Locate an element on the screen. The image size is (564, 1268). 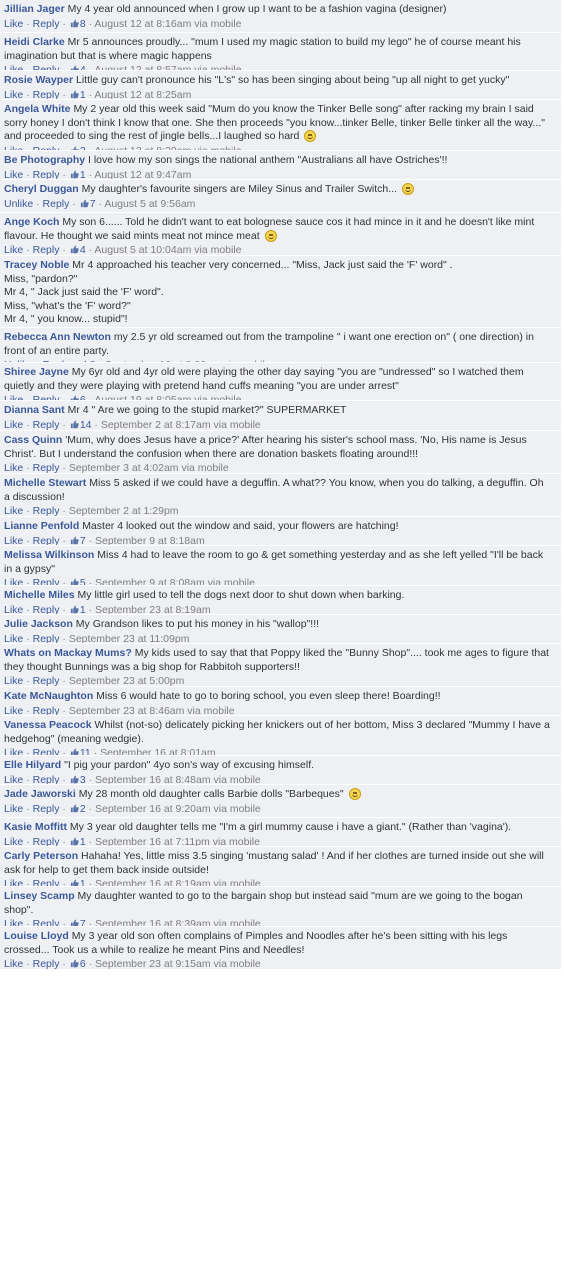
comment-author: Kasie Moffitt is located at coordinates (35, 827).